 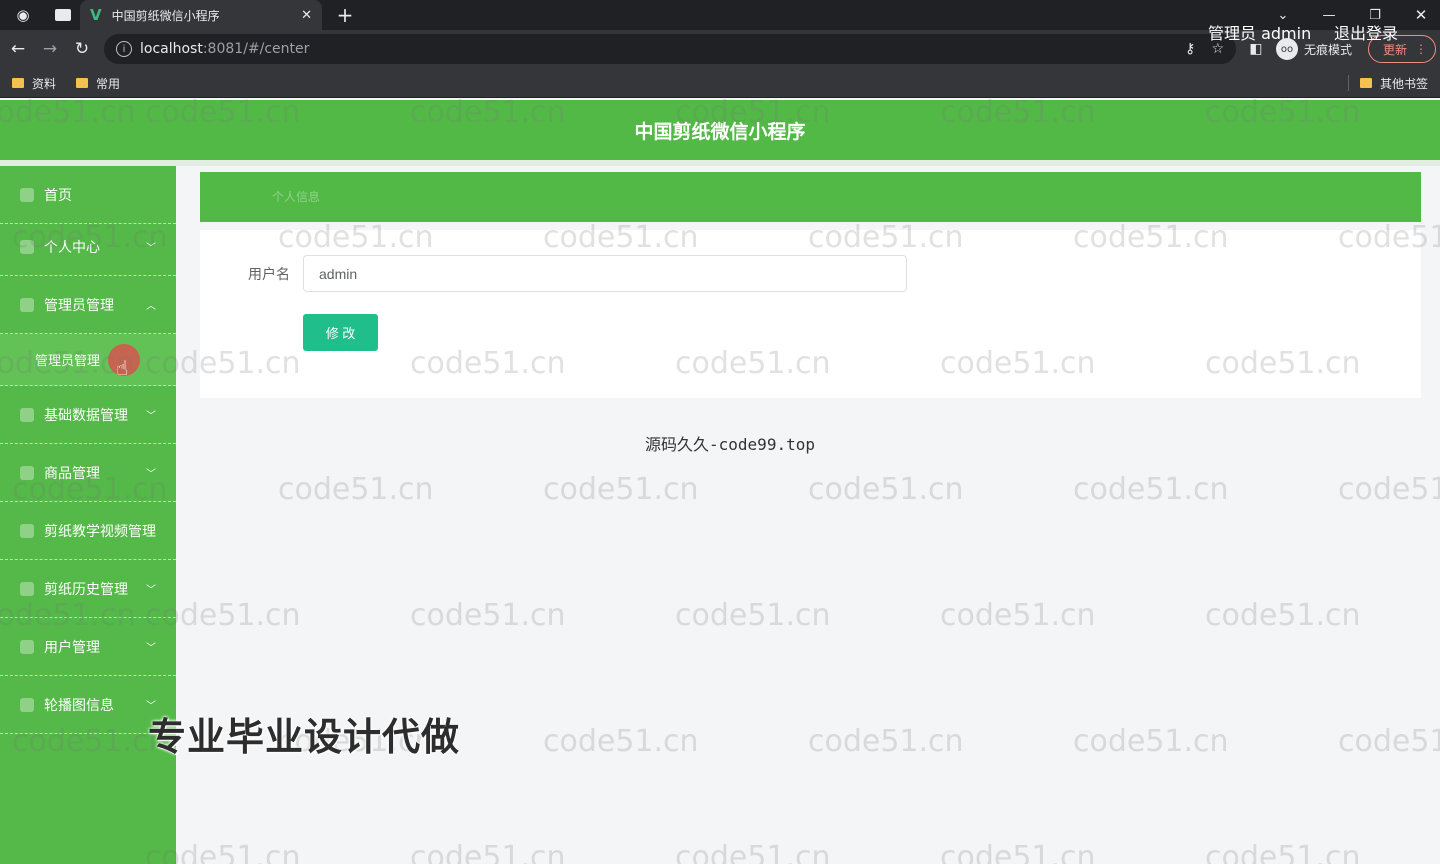 I want to click on sidebar-item-label: 剪纸历史管理, so click(x=86, y=589).